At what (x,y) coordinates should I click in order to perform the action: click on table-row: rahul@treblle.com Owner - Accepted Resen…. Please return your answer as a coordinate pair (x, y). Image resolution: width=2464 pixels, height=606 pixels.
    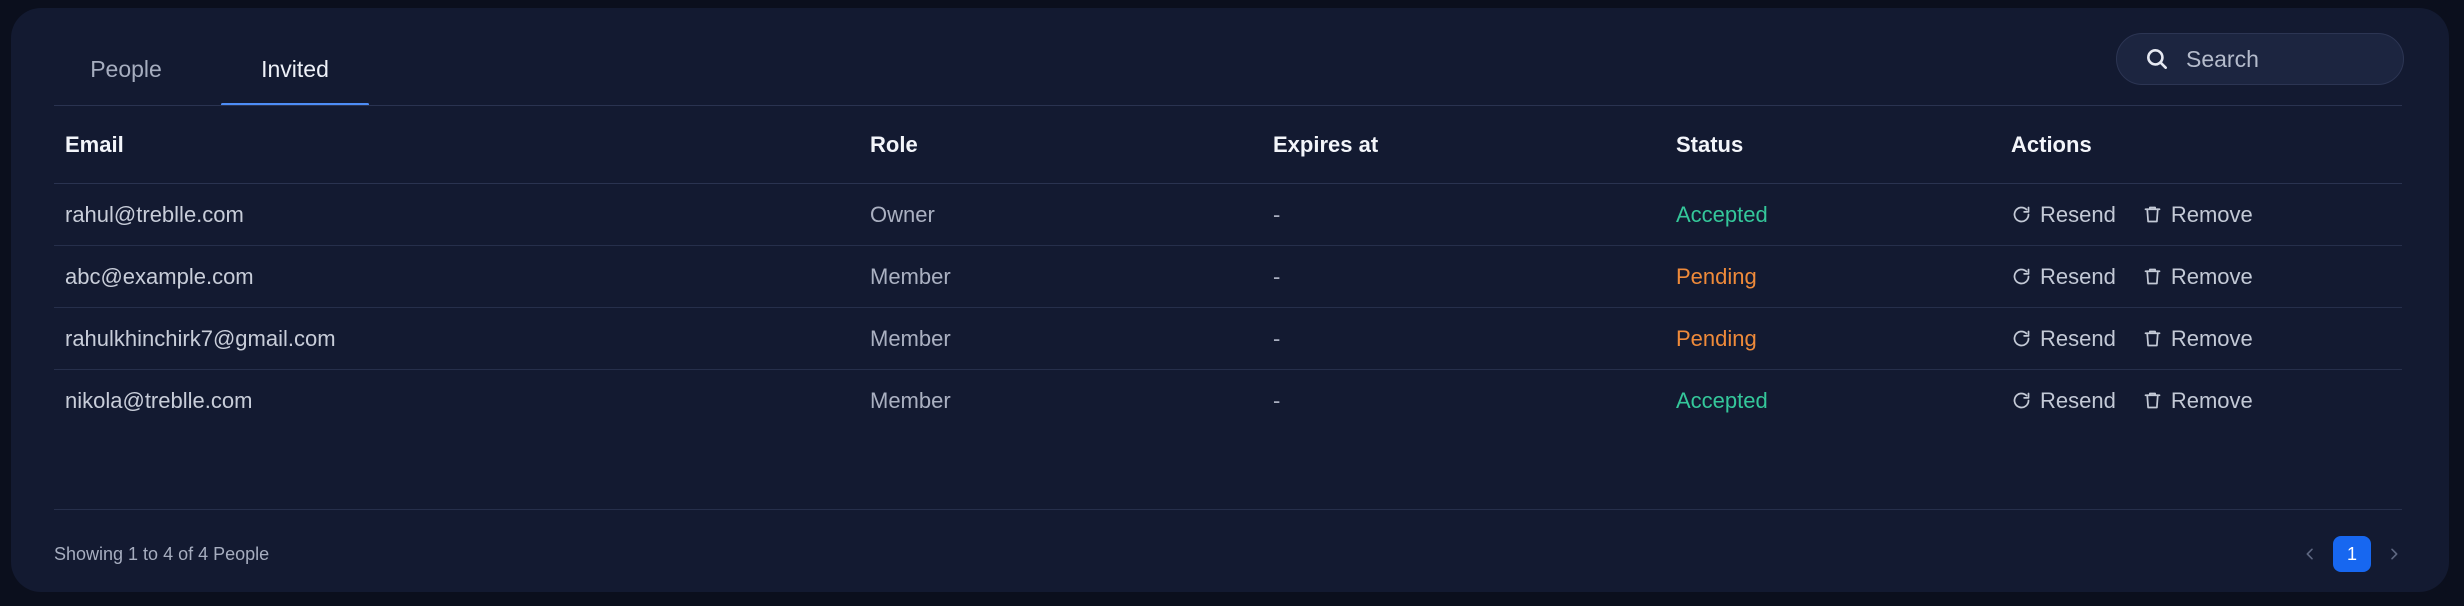
    Looking at the image, I should click on (1228, 215).